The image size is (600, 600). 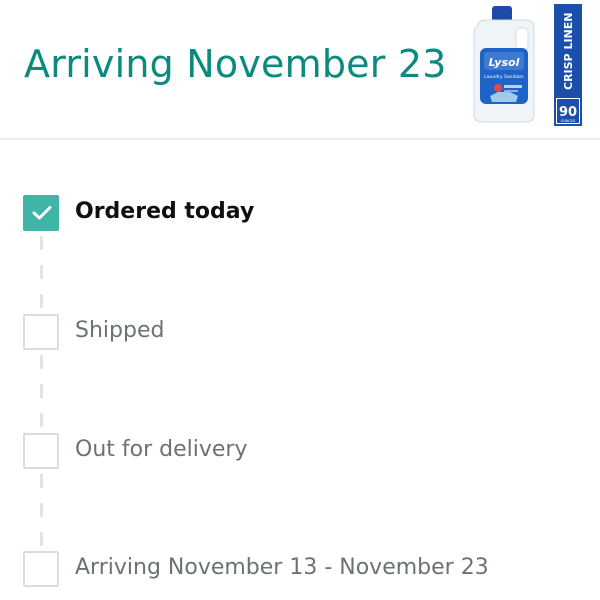 I want to click on size-value: 90, so click(x=568, y=112).